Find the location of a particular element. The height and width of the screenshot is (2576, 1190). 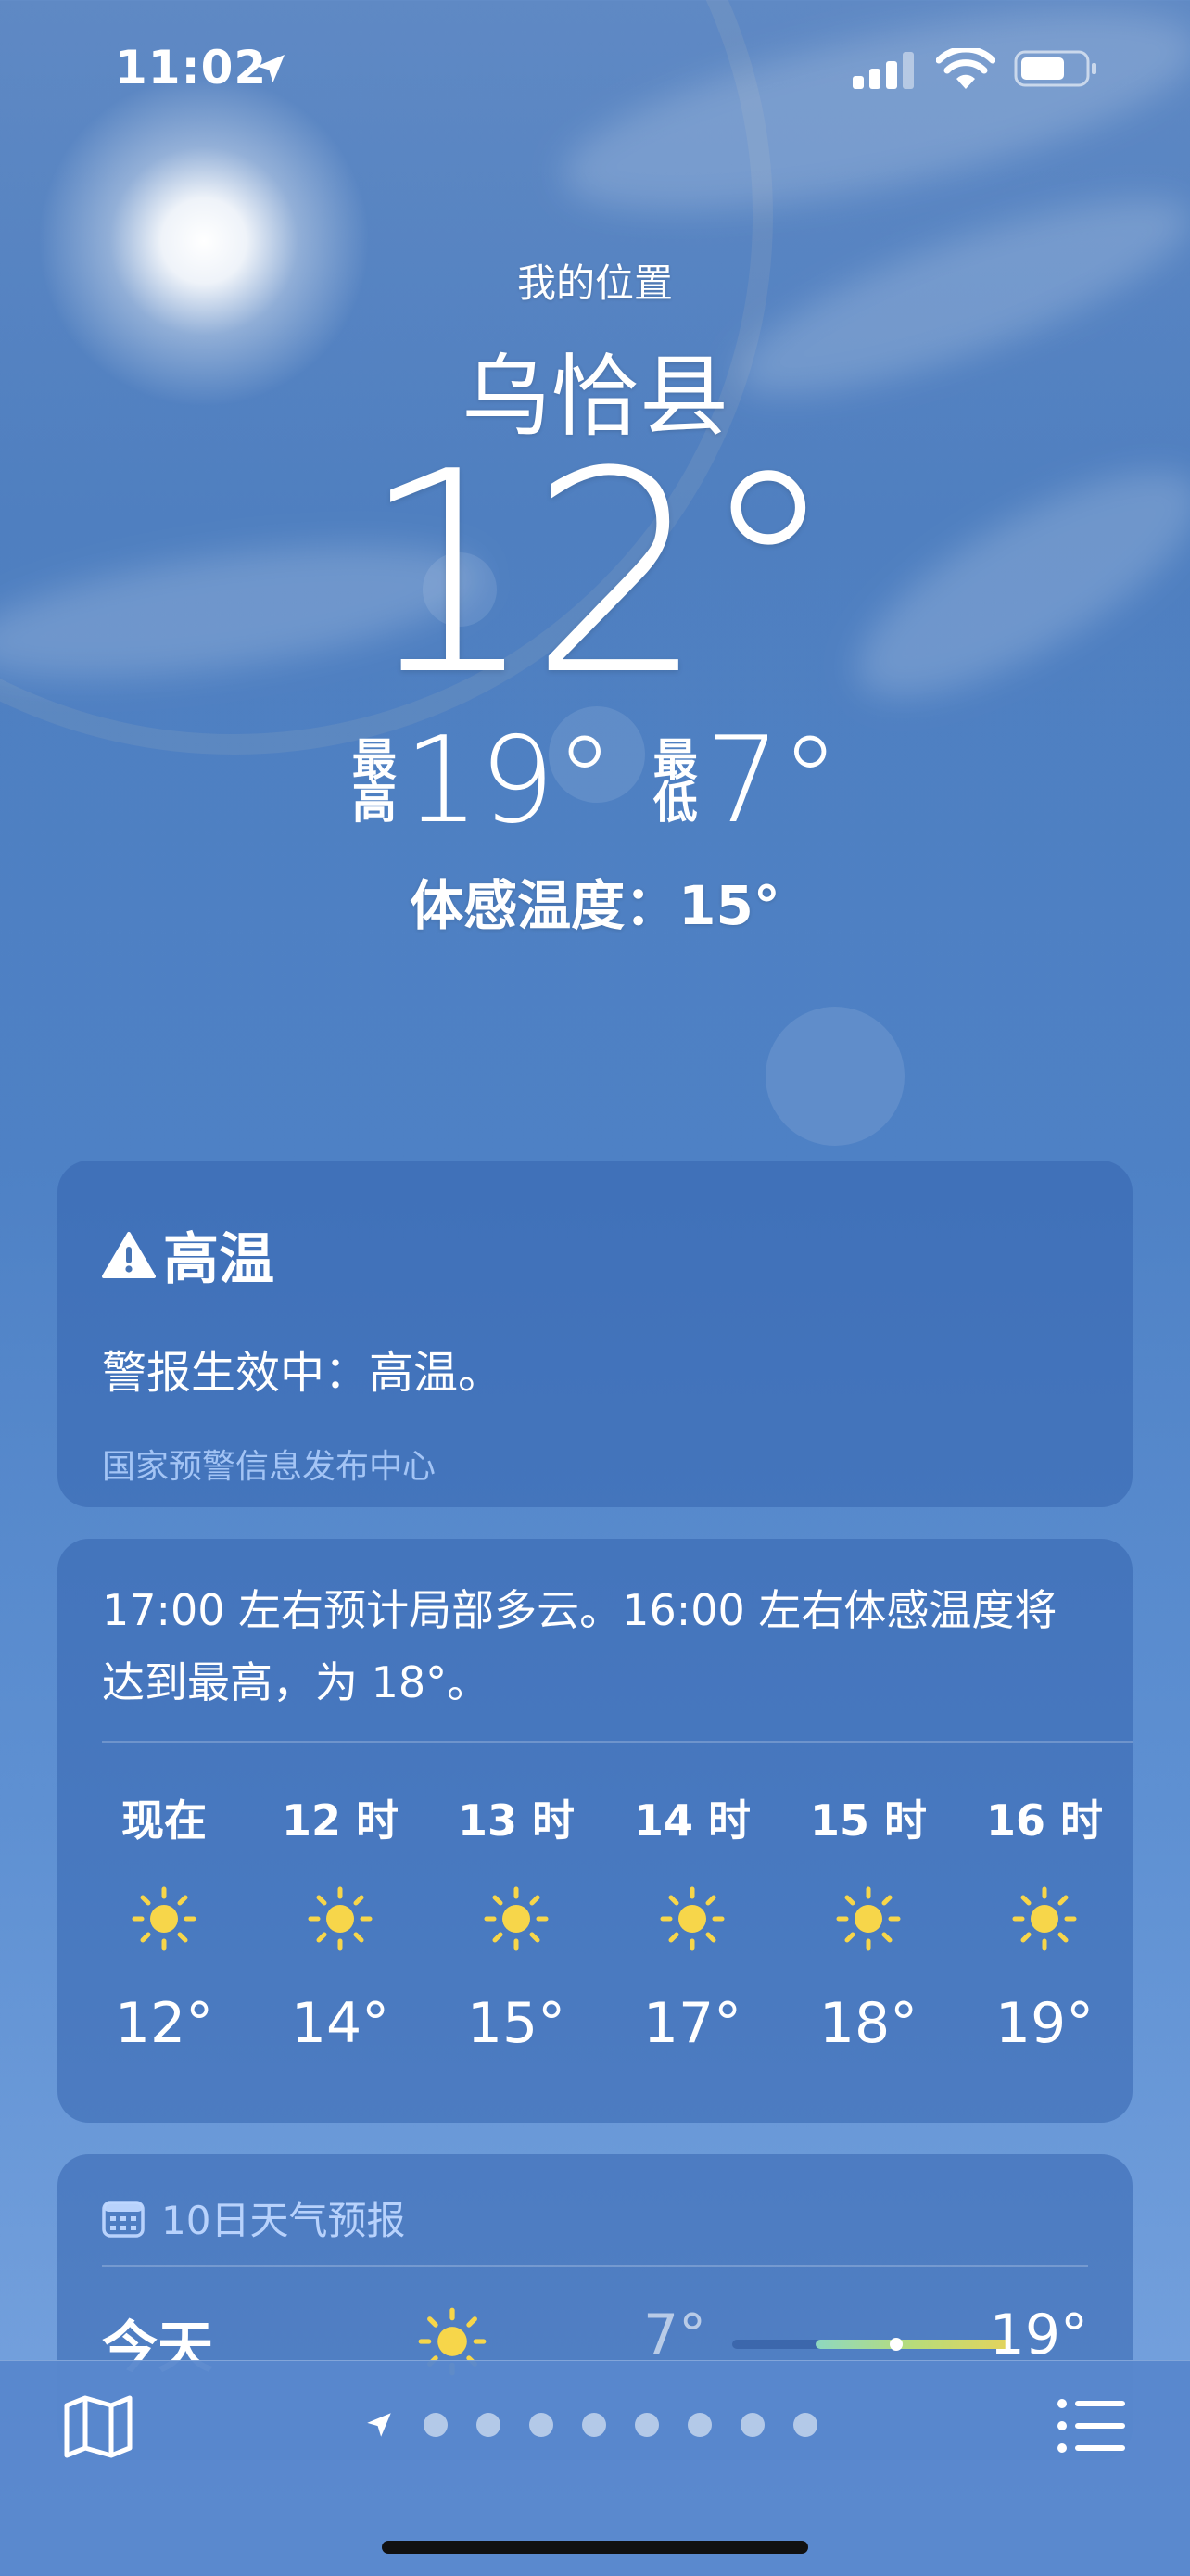

hour-label: 16 时 is located at coordinates (1044, 1821).